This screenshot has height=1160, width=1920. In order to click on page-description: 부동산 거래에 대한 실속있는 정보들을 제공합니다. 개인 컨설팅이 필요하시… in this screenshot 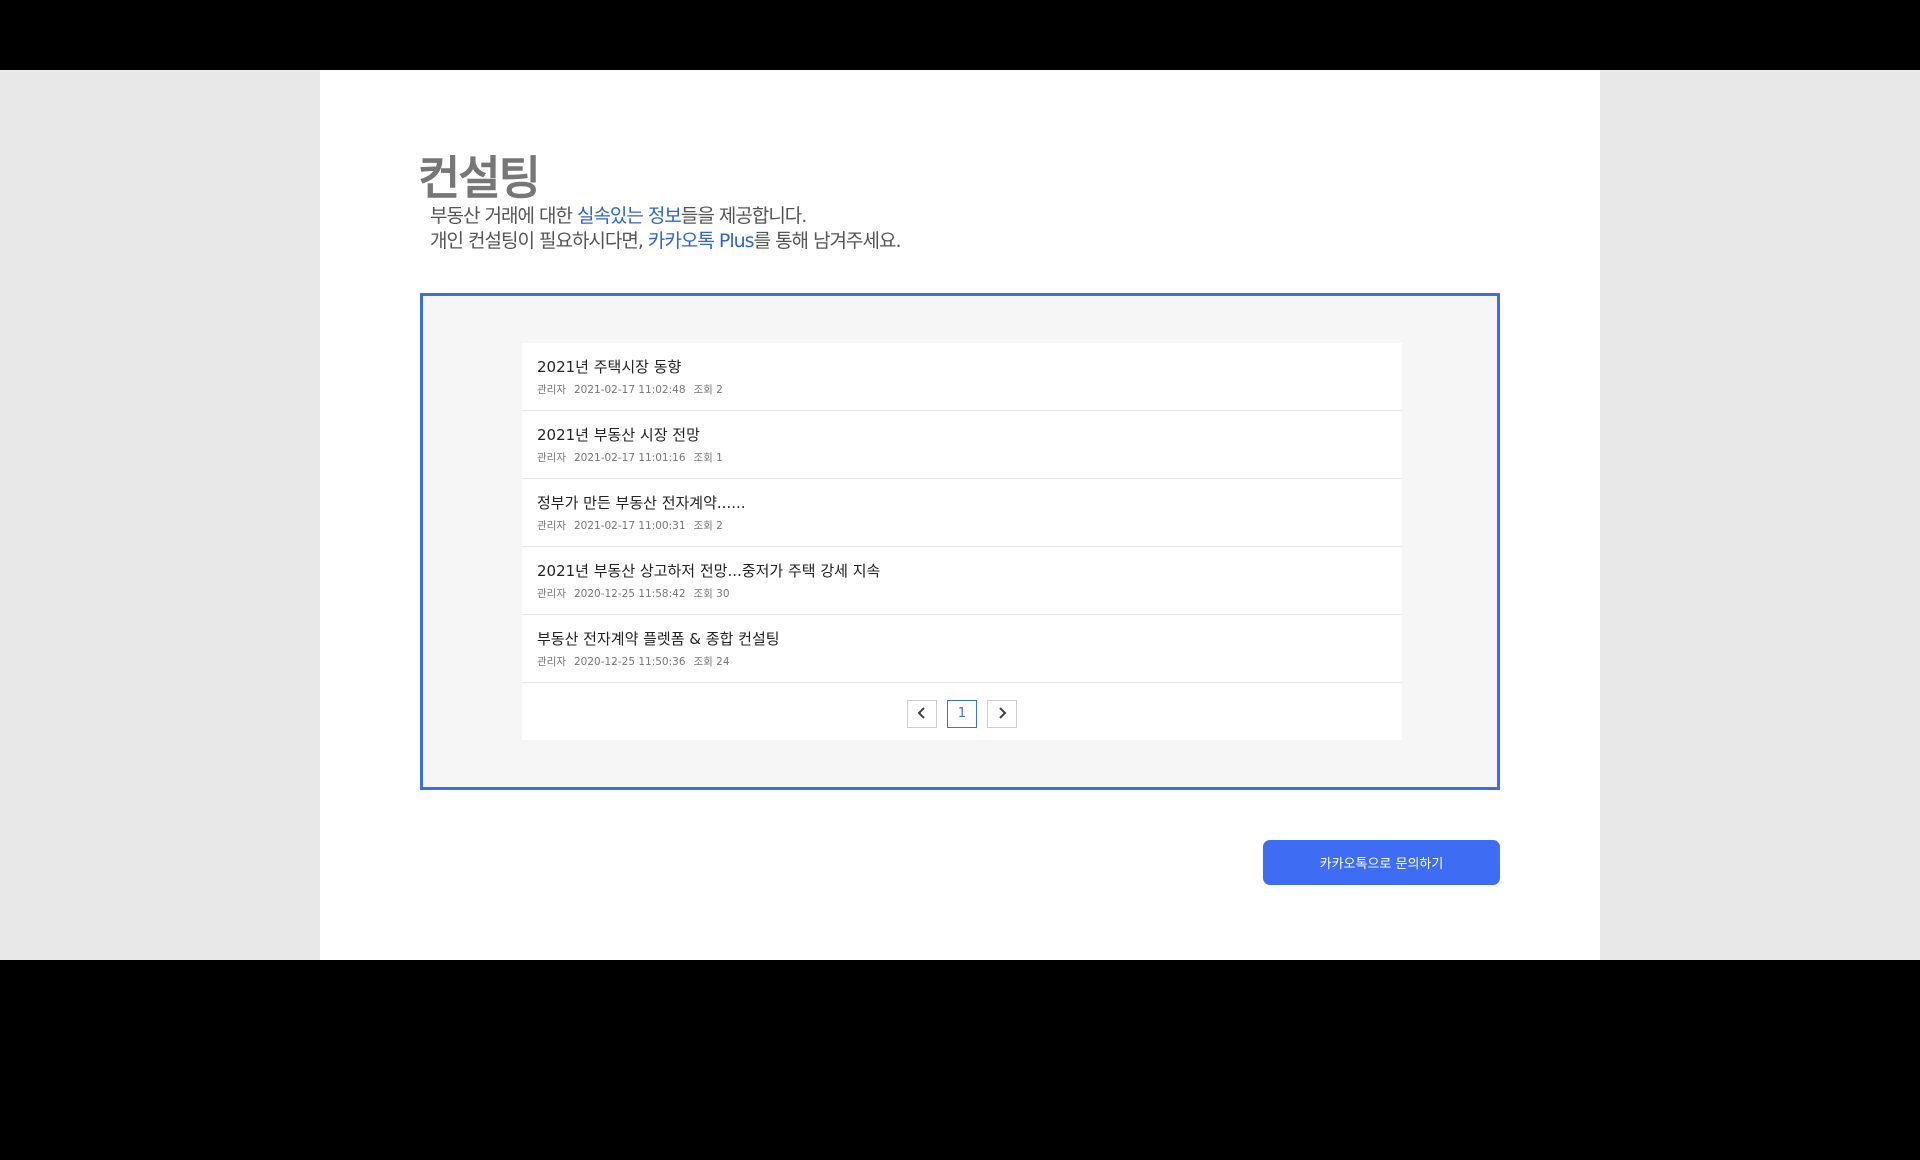, I will do `click(666, 229)`.